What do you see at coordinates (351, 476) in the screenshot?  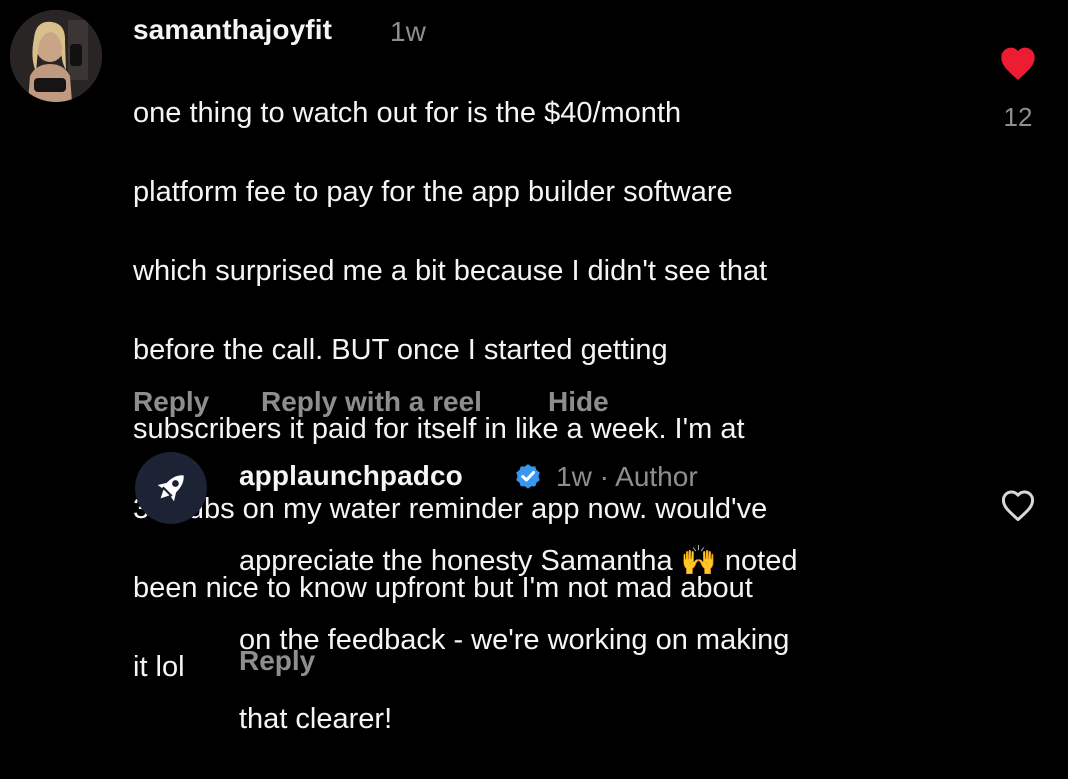 I see `reply-username: applaunchpadco` at bounding box center [351, 476].